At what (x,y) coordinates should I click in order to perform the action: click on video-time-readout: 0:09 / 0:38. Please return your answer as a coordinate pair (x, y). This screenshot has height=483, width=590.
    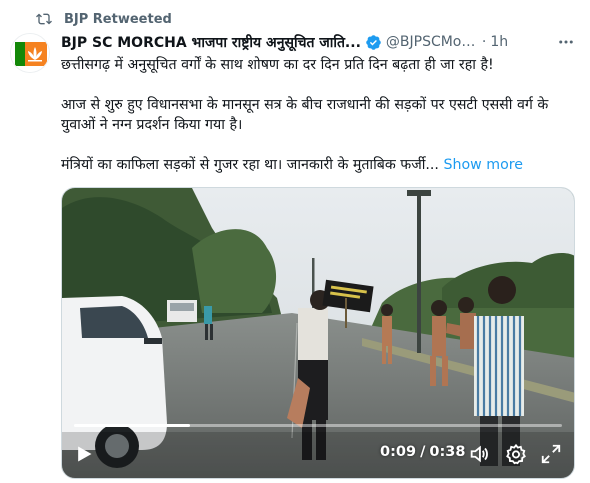
    Looking at the image, I should click on (422, 452).